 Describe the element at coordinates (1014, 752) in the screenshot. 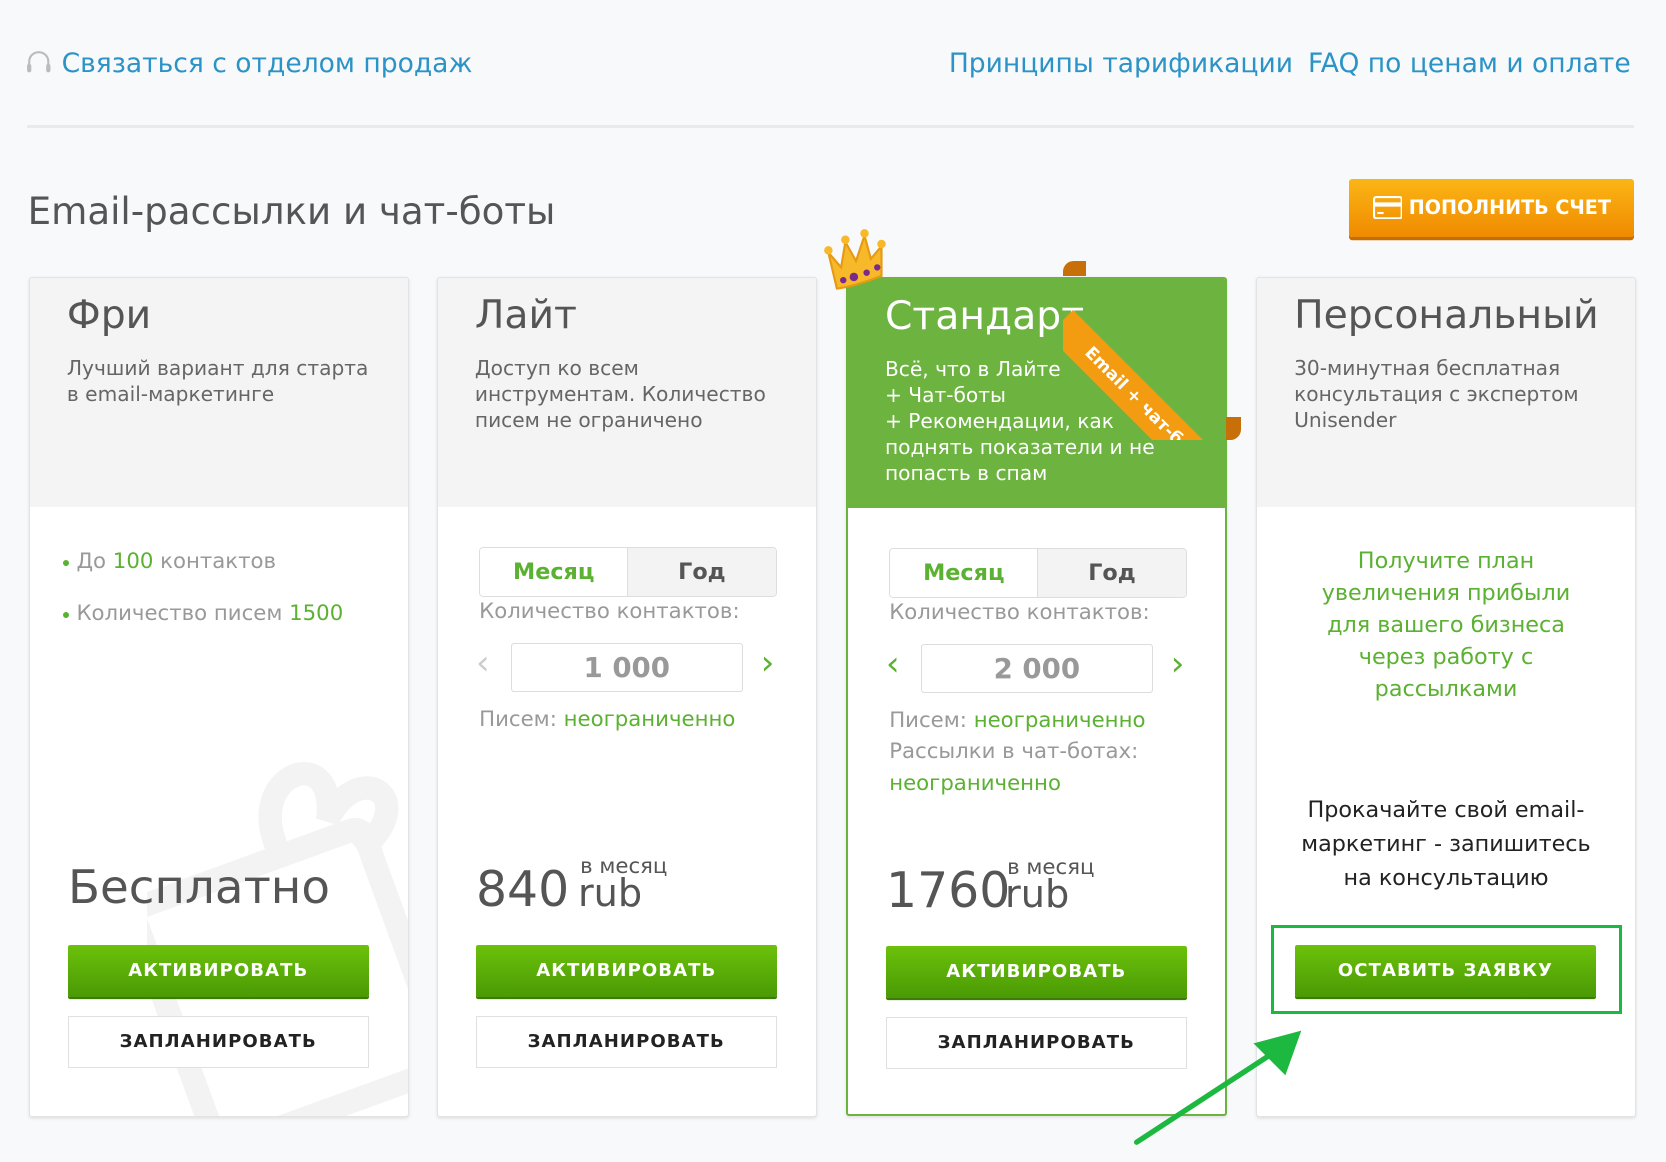

I see `chatbot-label: Рассылки в чат-ботах:` at that location.